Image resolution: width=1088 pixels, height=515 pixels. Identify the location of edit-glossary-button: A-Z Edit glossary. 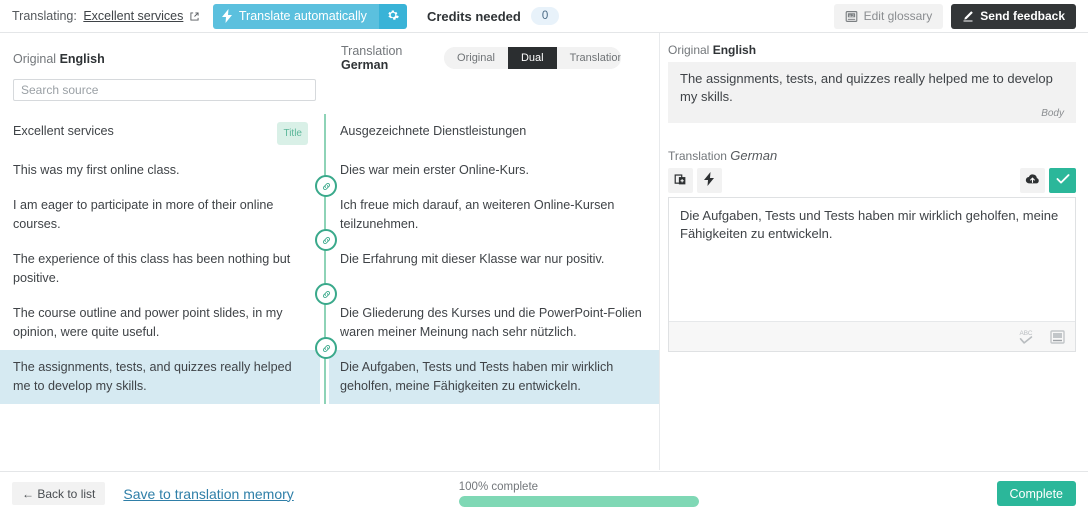
(888, 16).